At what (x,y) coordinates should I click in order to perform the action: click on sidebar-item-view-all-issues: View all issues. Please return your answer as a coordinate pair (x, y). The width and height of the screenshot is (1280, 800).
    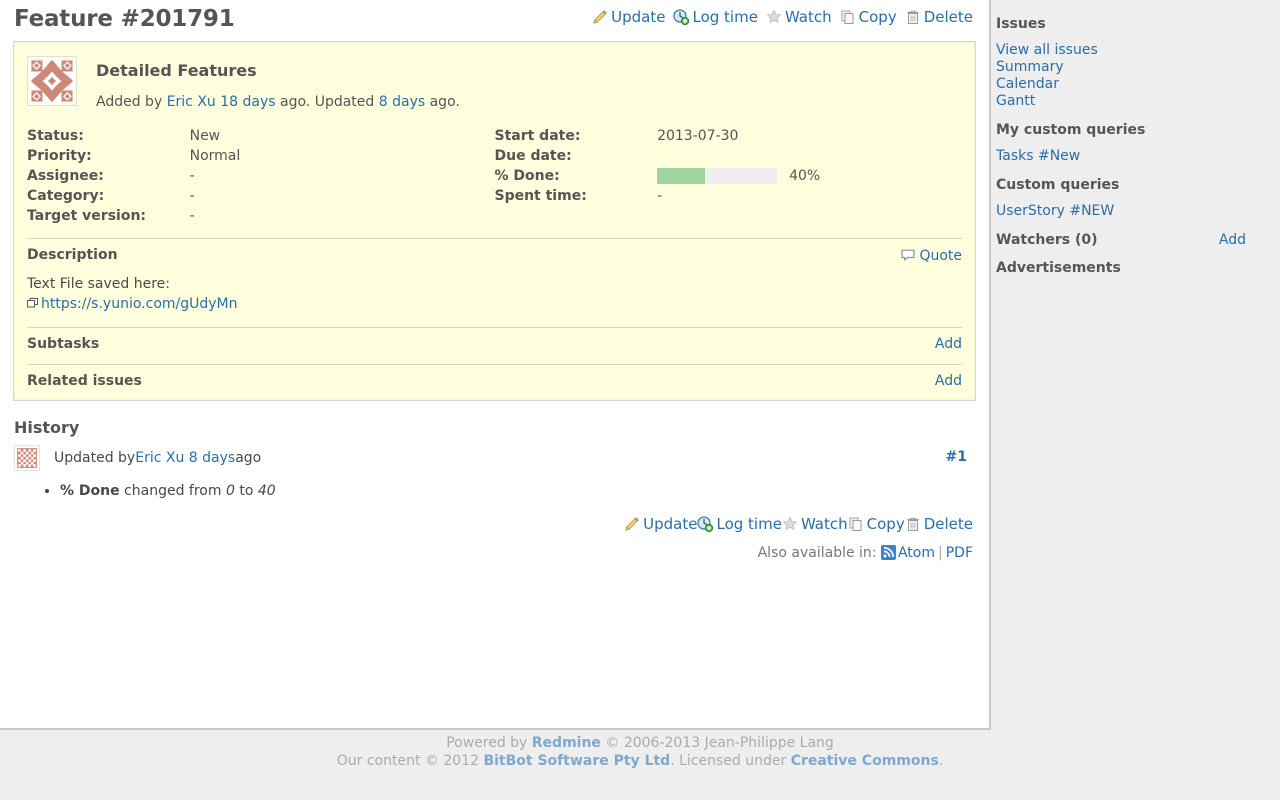
    Looking at the image, I should click on (1134, 50).